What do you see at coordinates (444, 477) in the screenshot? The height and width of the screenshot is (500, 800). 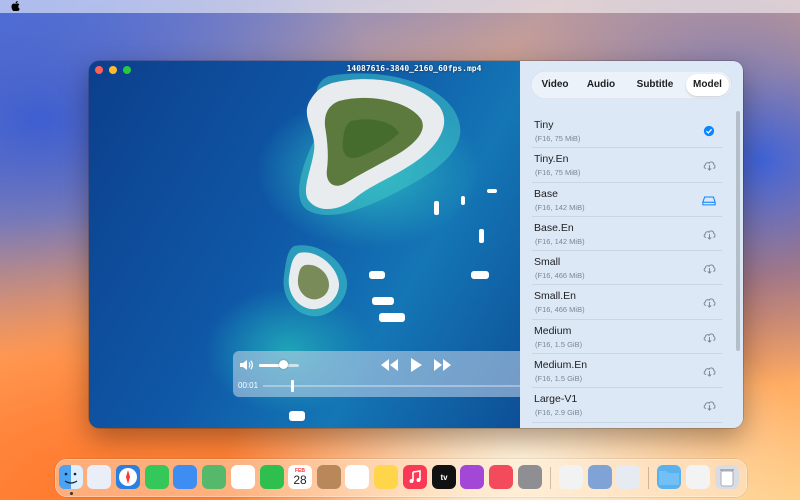 I see `apple-tv-icon: tv` at bounding box center [444, 477].